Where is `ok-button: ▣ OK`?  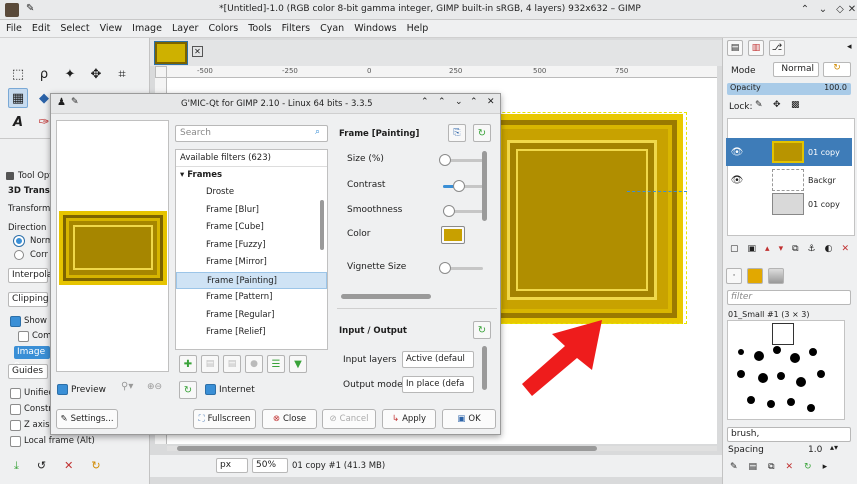 ok-button: ▣ OK is located at coordinates (469, 419).